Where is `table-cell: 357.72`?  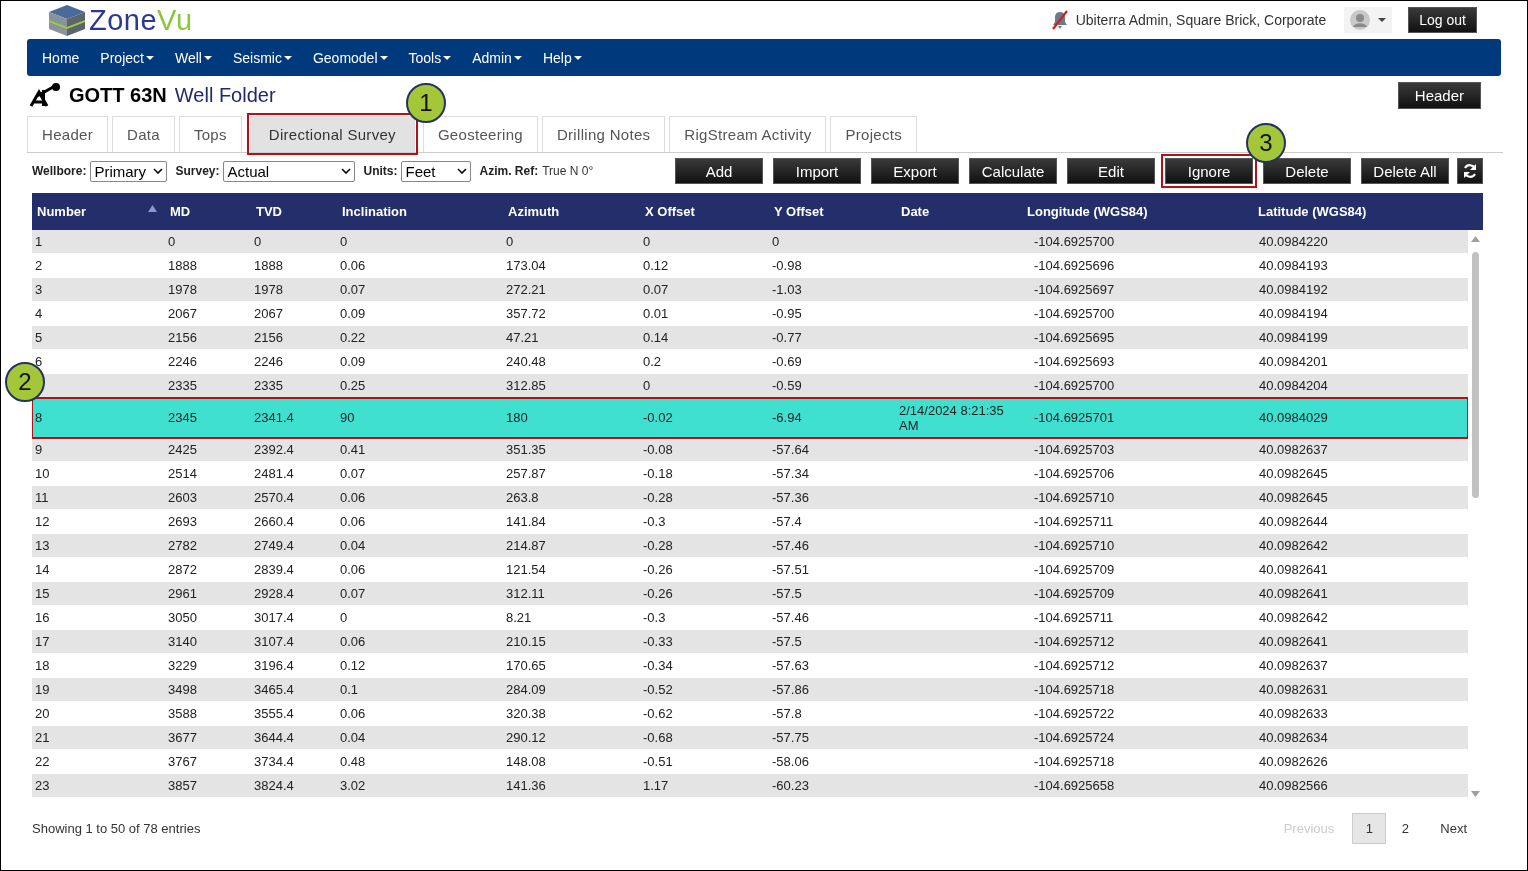
table-cell: 357.72 is located at coordinates (526, 313).